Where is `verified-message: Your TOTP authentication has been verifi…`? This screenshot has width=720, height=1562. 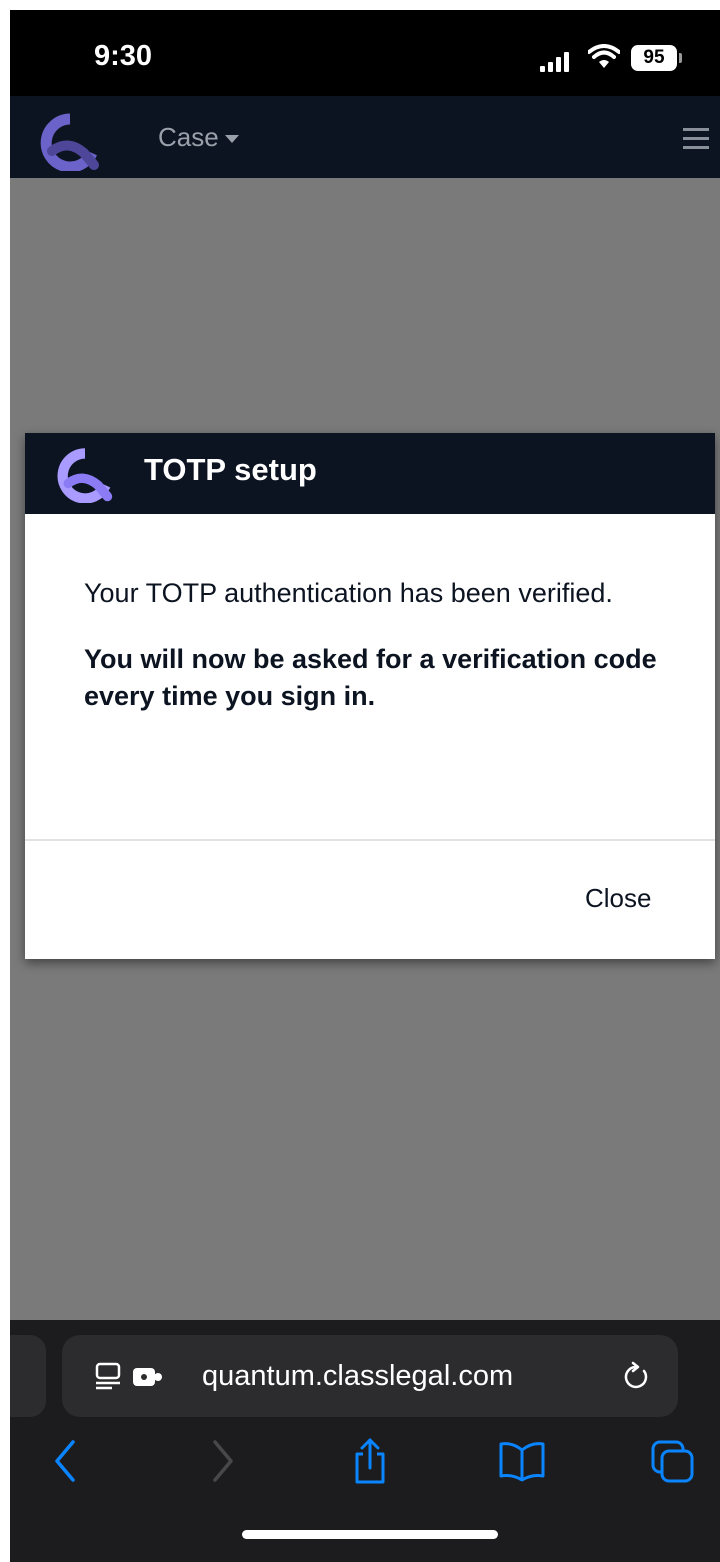
verified-message: Your TOTP authentication has been verifi… is located at coordinates (348, 593).